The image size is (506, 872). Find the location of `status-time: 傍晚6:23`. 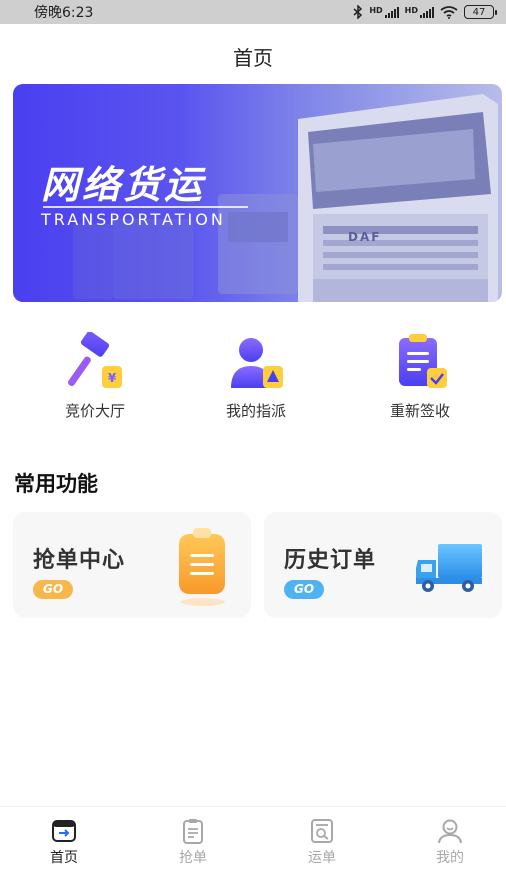

status-time: 傍晚6:23 is located at coordinates (64, 13).